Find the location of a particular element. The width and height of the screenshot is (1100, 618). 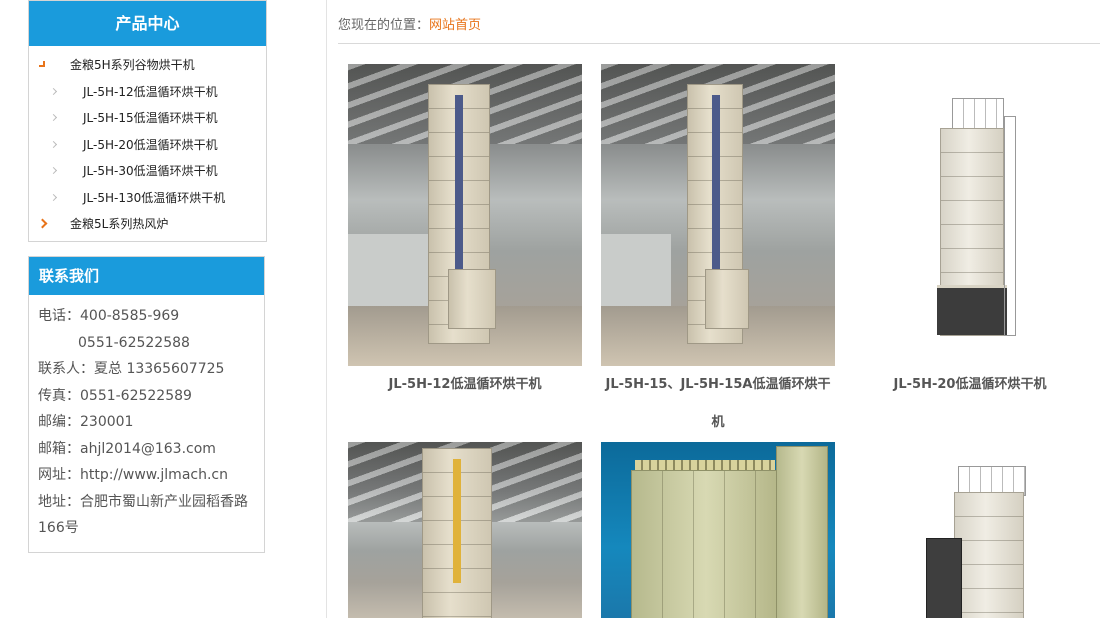

side-cabinet is located at coordinates (944, 578).